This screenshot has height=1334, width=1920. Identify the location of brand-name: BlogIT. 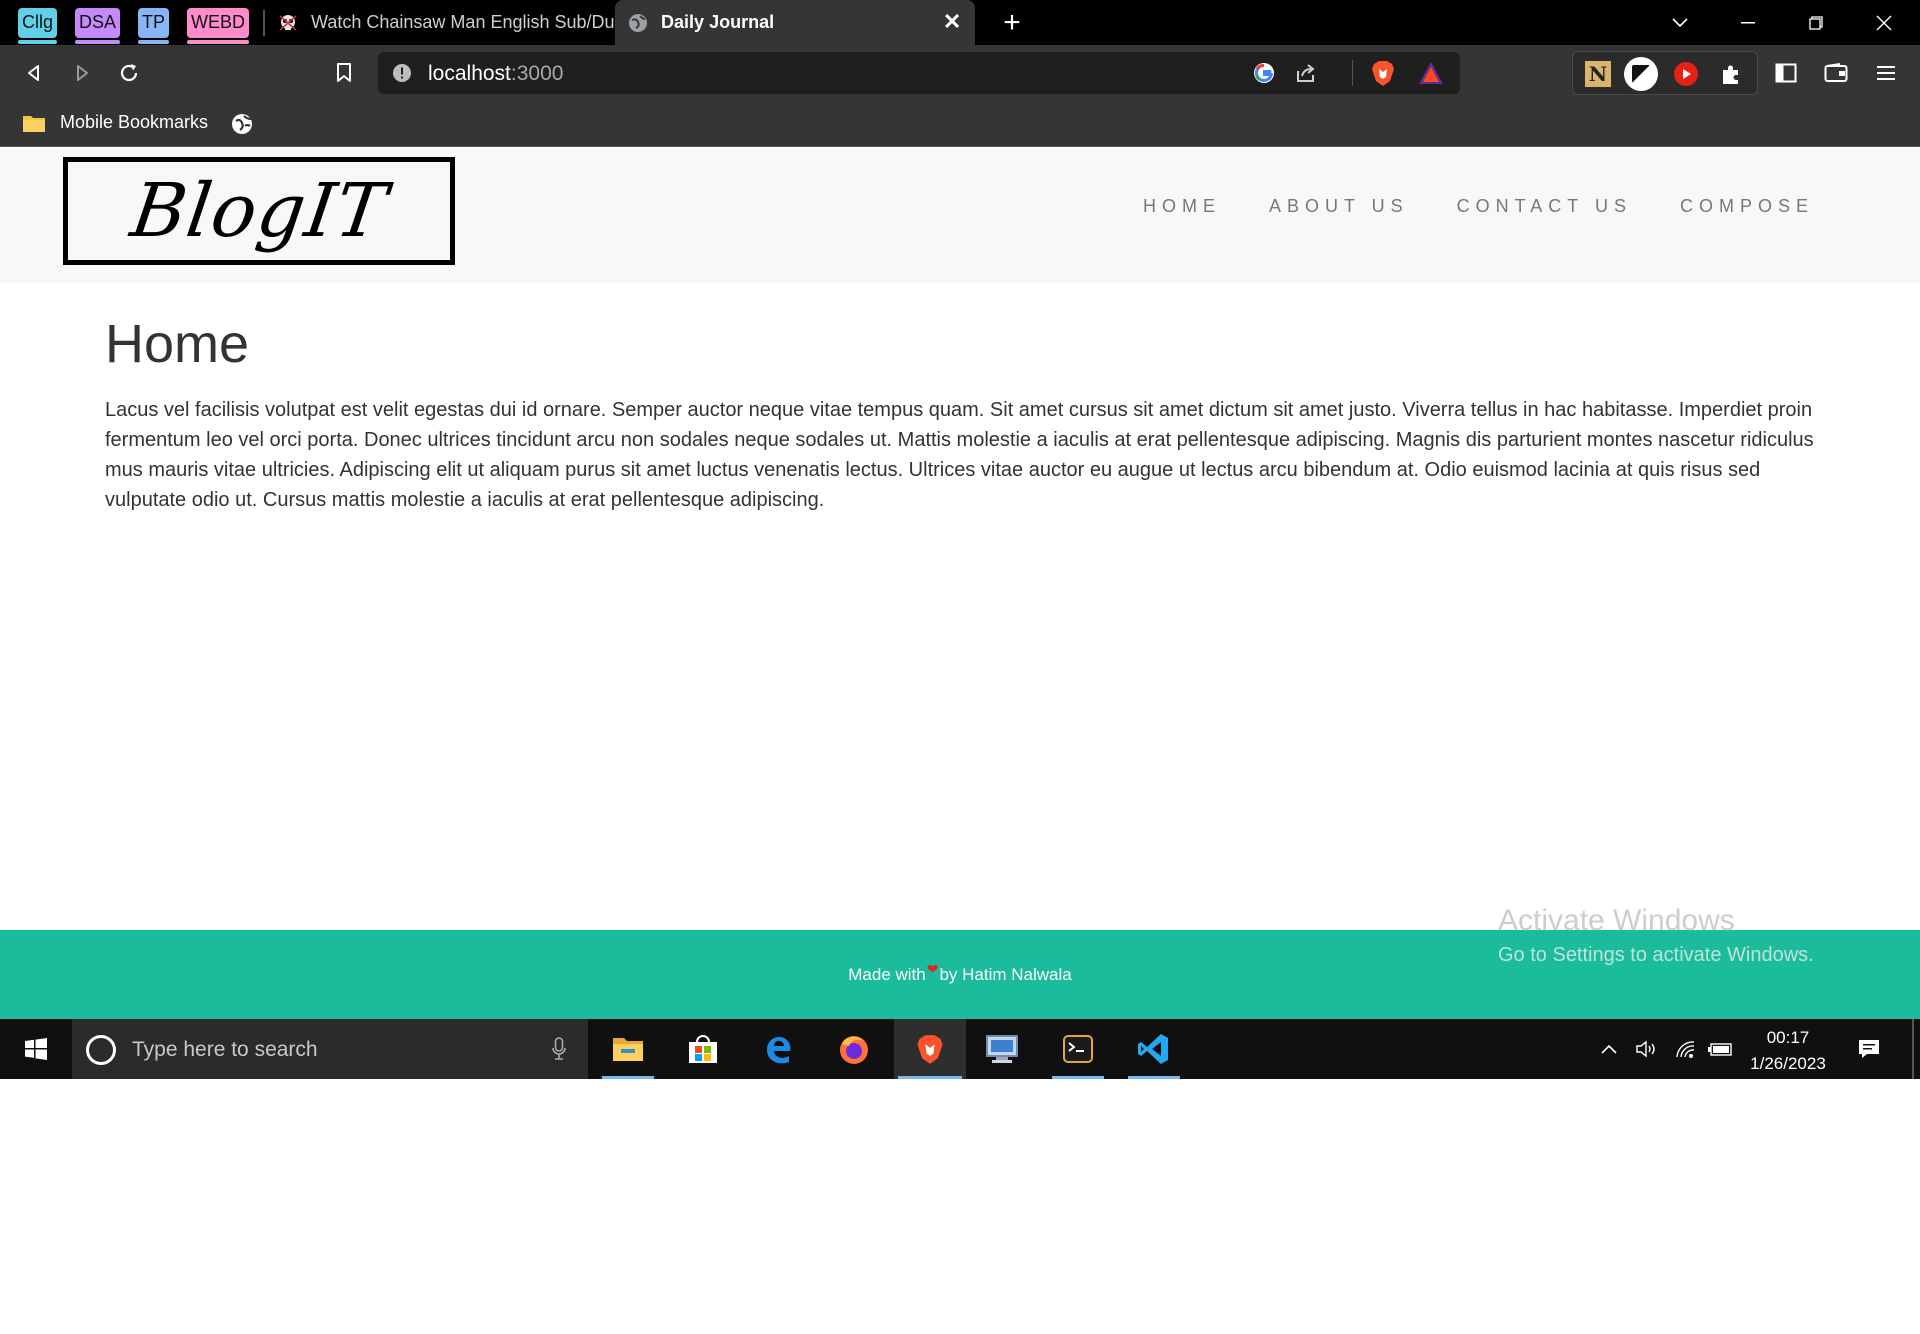
(259, 211).